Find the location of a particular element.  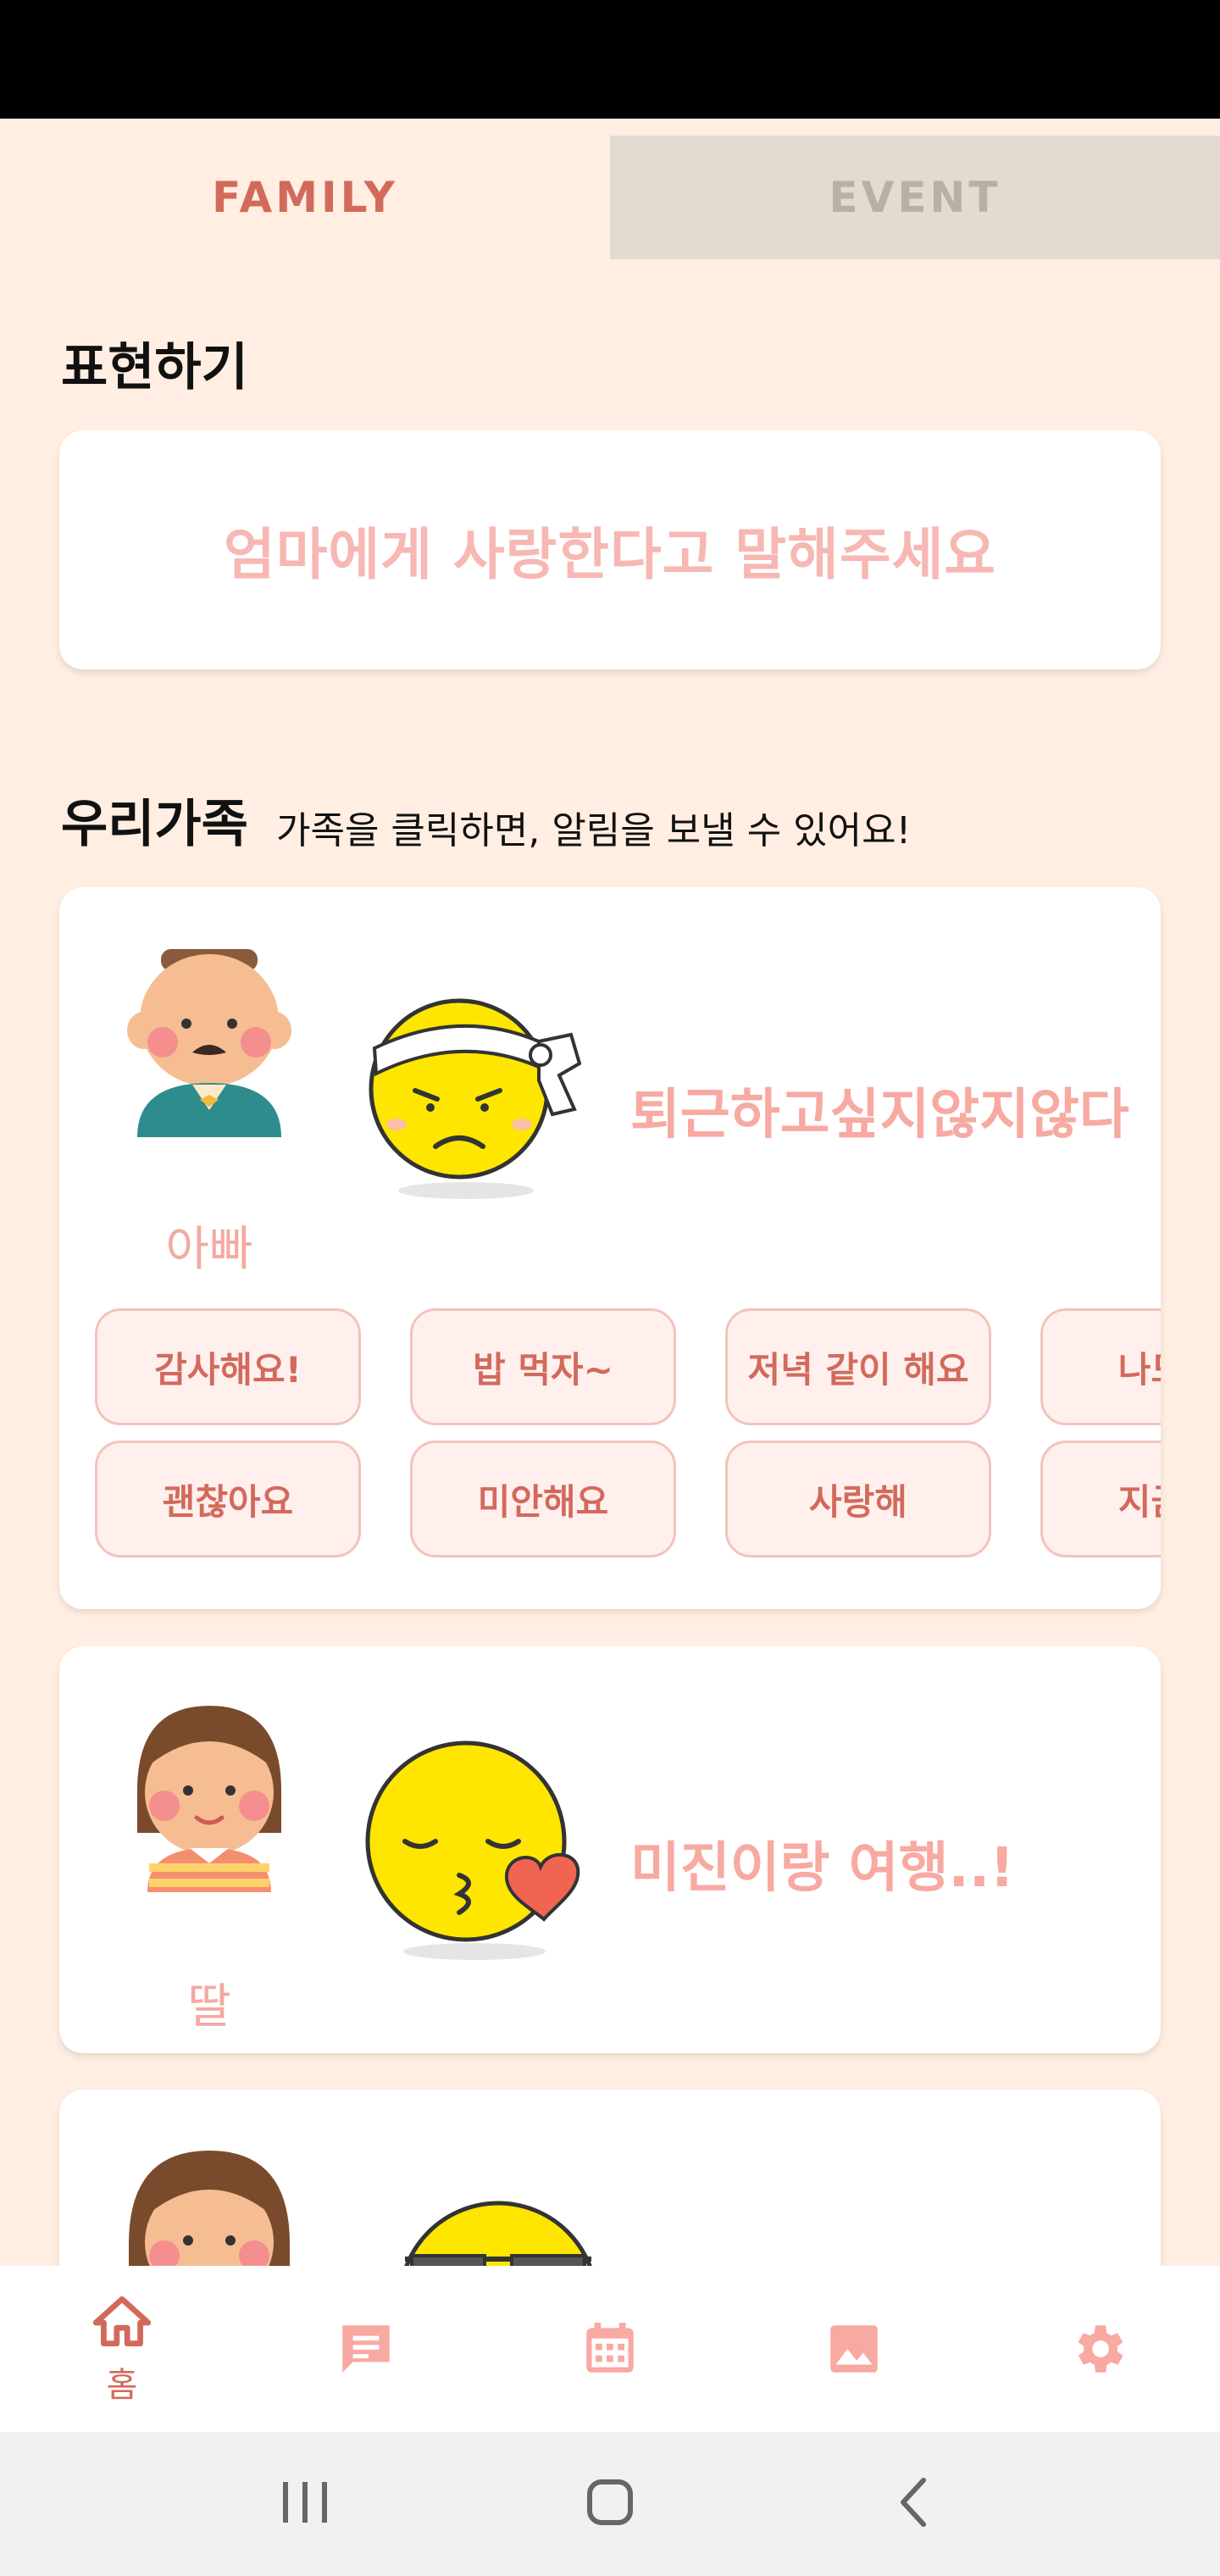

quick-reply-row: 감사해요! 밥 먹자~ 저녁 같이 해요 나도 사 is located at coordinates (628, 1366).